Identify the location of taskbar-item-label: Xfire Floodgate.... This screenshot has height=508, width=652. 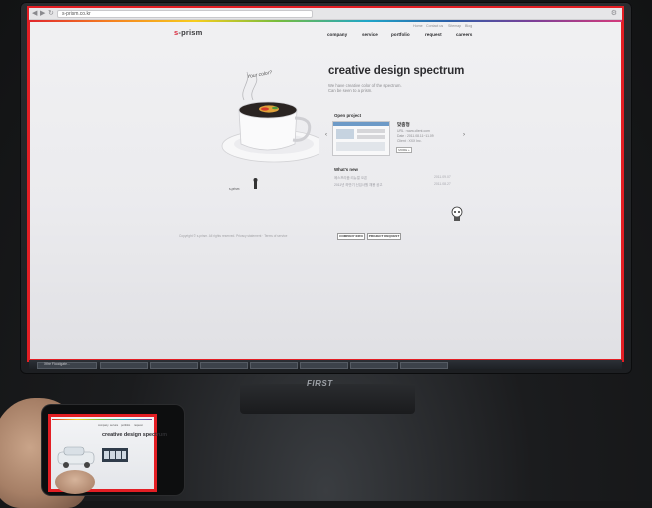
(57, 364).